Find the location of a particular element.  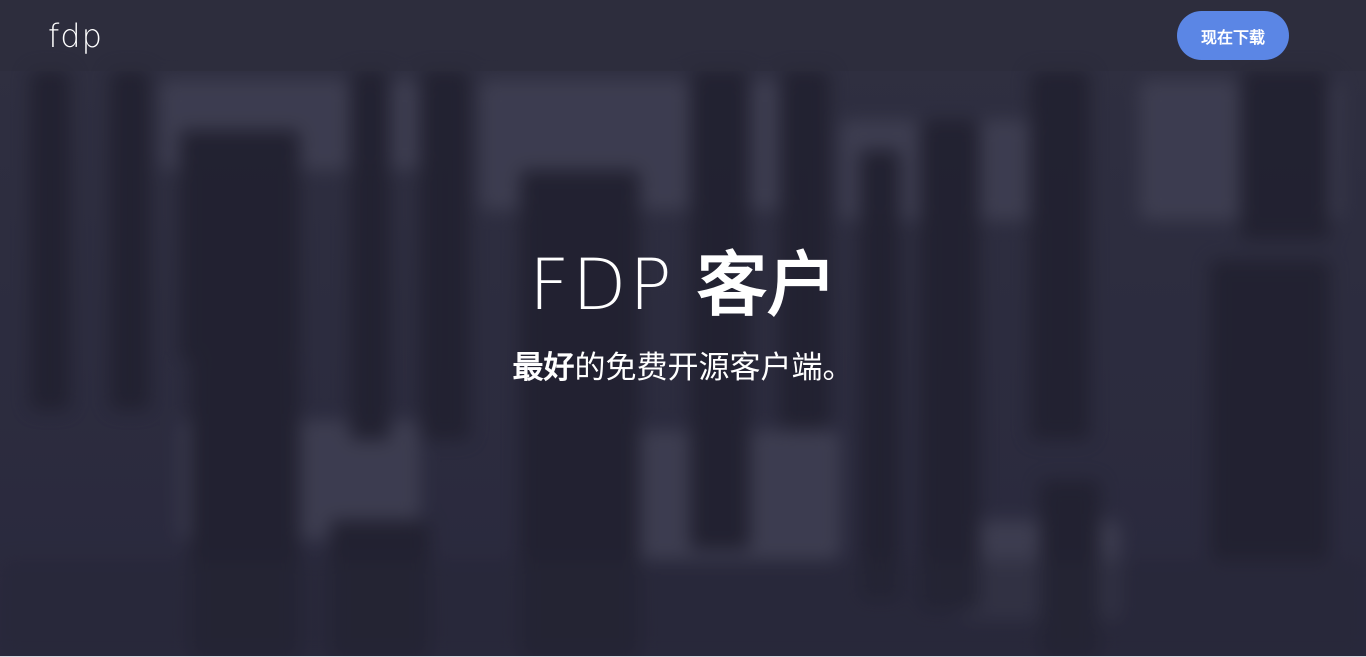

hero-subtitle-emphasis: 最好 is located at coordinates (543, 368).